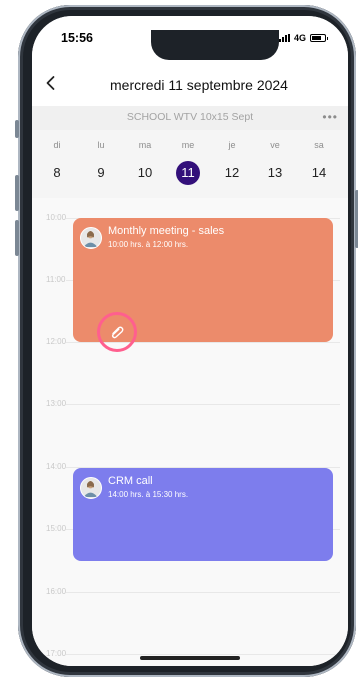 The height and width of the screenshot is (681, 358). What do you see at coordinates (215, 45) in the screenshot?
I see `notch` at bounding box center [215, 45].